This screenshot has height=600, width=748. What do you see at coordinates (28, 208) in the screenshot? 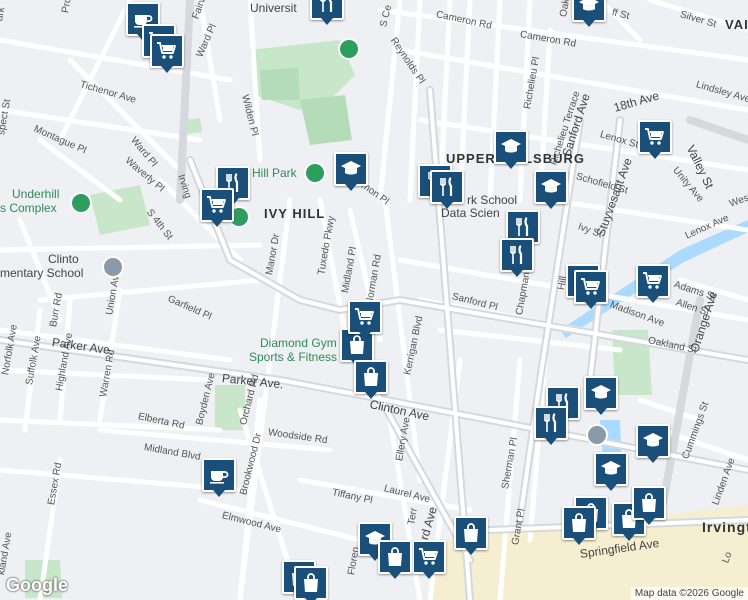
I see `place-label-underhill-2: s Complex` at bounding box center [28, 208].